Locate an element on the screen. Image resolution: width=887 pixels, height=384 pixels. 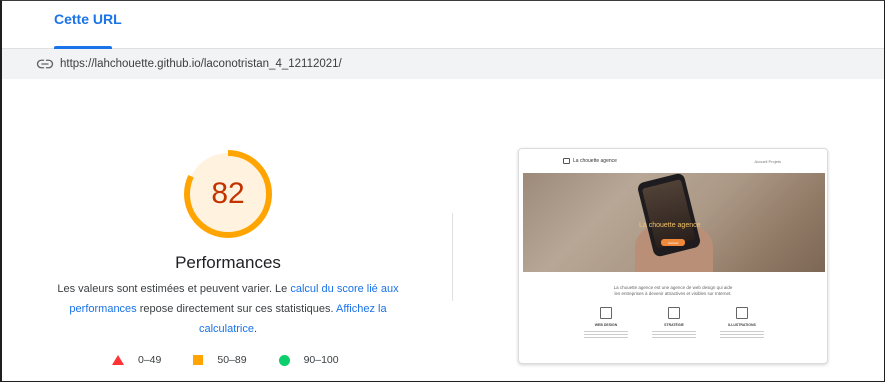
description-text: repose directement sur ces statistiques. is located at coordinates (236, 309).